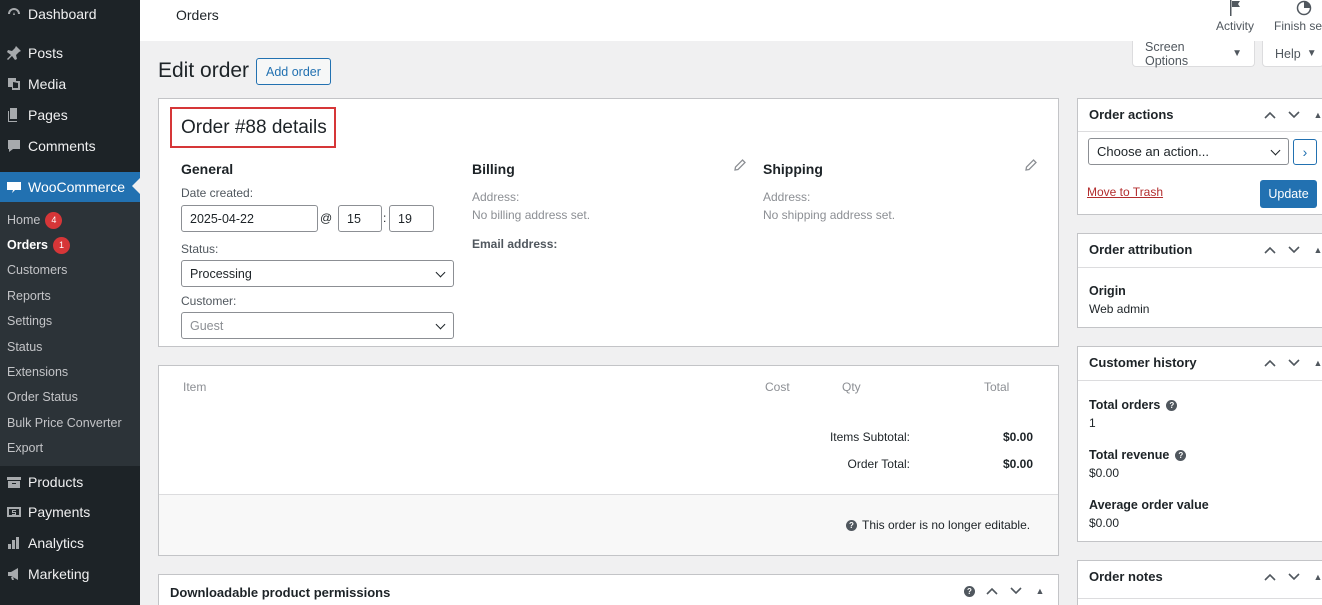  Describe the element at coordinates (70, 115) in the screenshot. I see `menu-pages: Pages` at that location.